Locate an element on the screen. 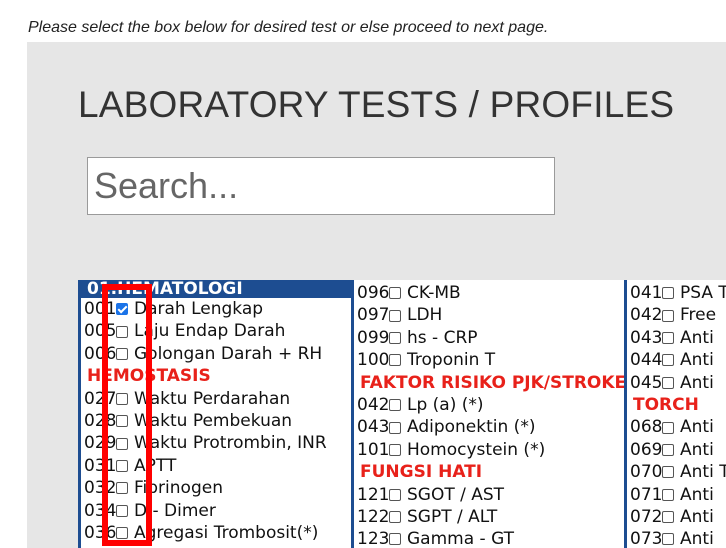 This screenshot has width=726, height=548. test-label: Waktu Perdarahan is located at coordinates (212, 398).